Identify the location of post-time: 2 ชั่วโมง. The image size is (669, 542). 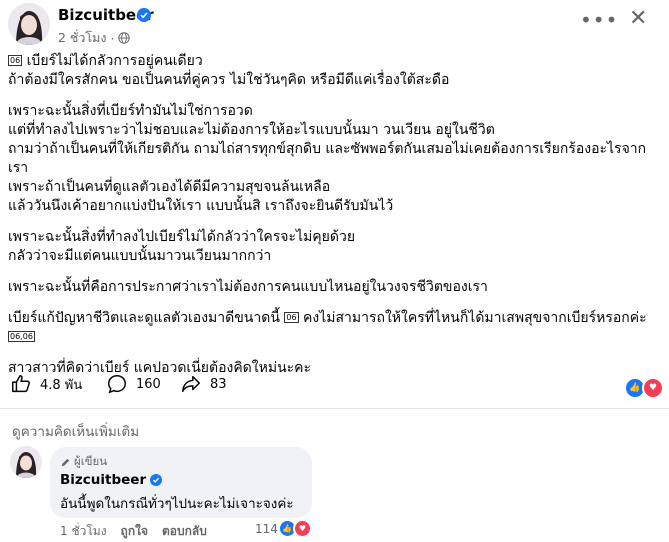
(82, 38).